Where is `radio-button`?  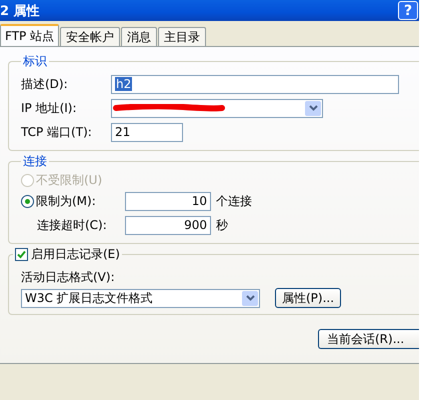 radio-button is located at coordinates (27, 201).